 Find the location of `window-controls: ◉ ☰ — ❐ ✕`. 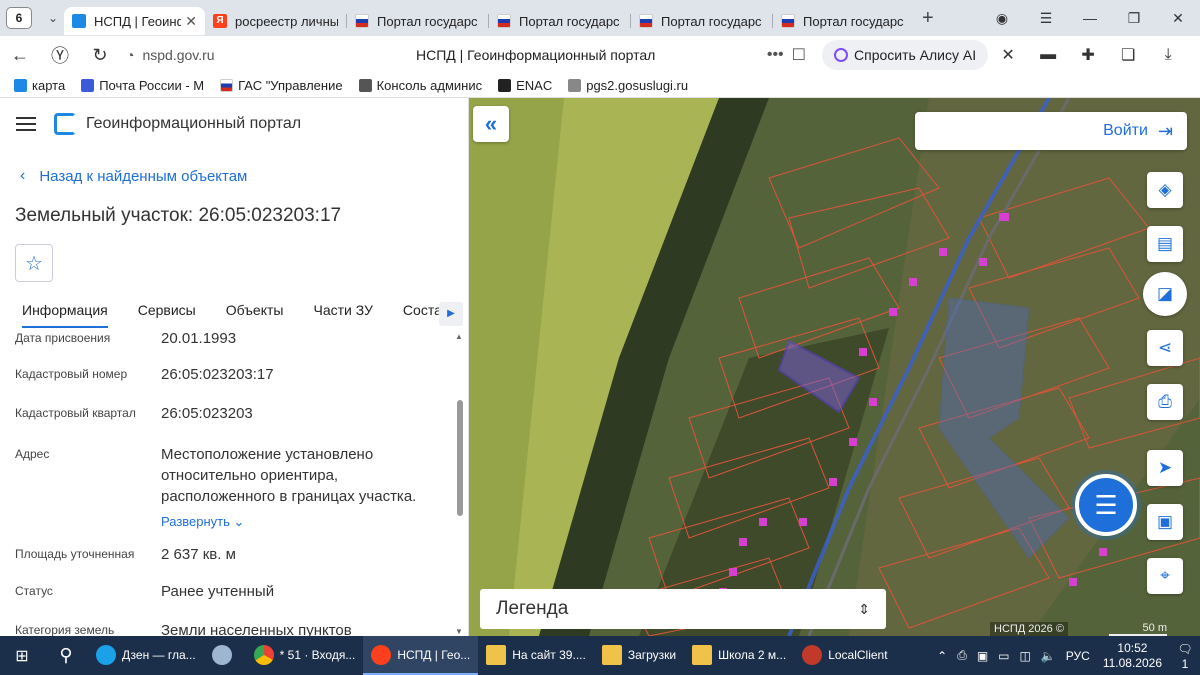

window-controls: ◉ ☰ — ❐ ✕ is located at coordinates (1090, 18).